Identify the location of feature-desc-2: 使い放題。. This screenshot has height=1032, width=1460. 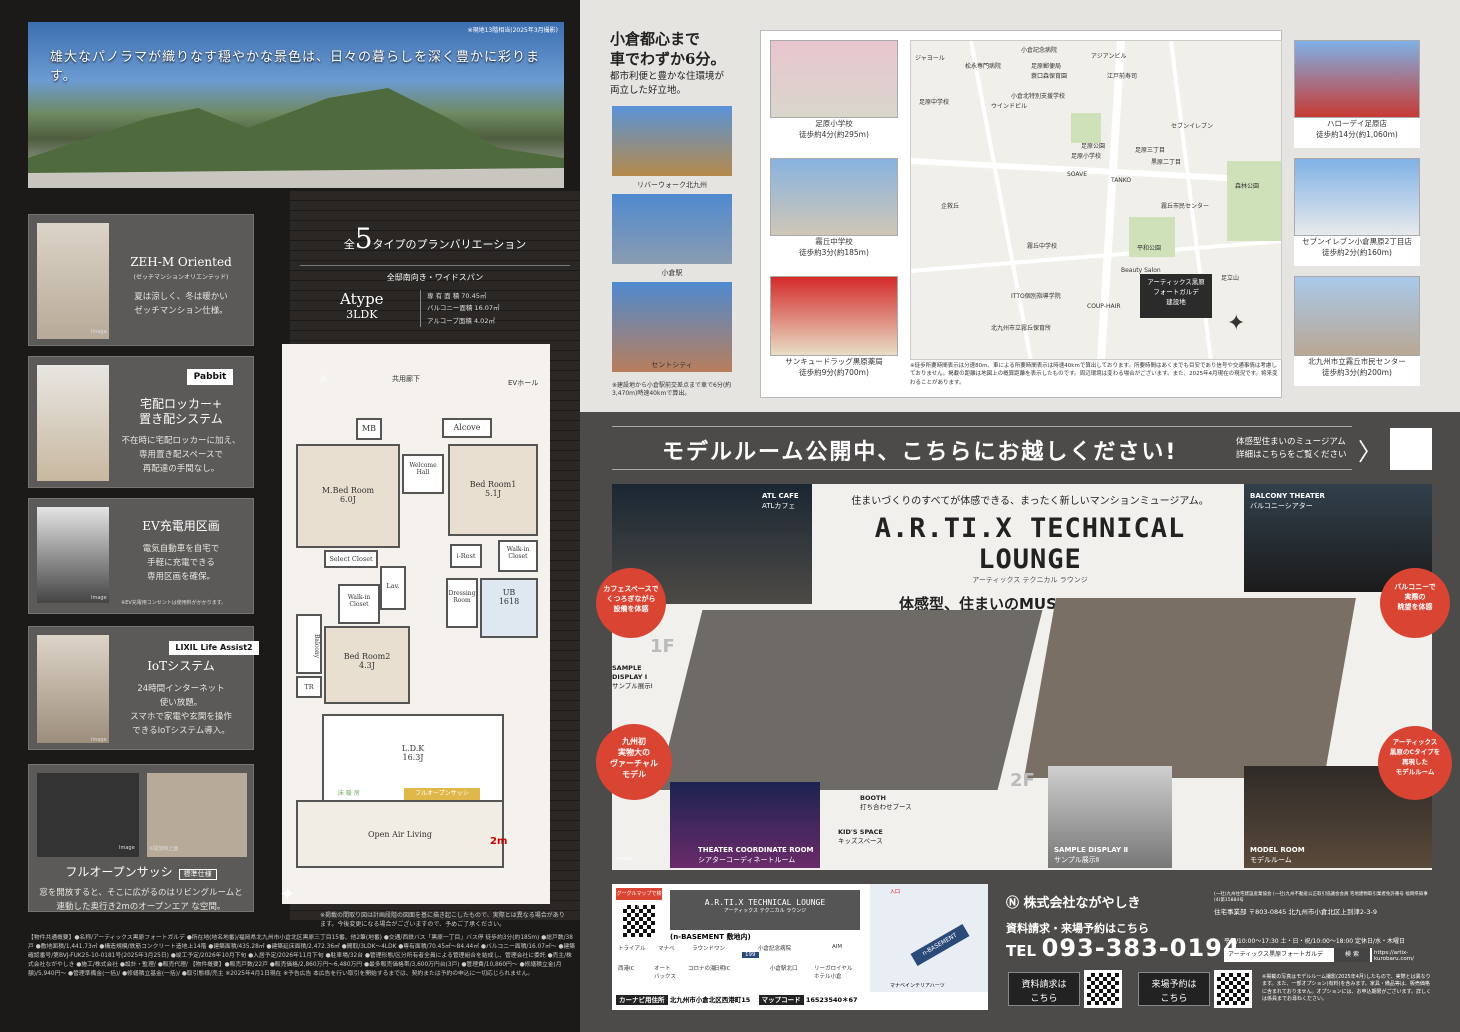
(181, 703).